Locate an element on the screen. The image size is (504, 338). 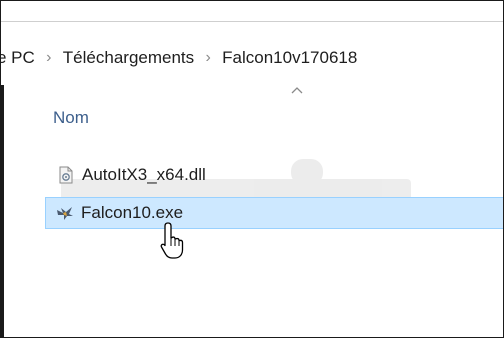
breadcrumb-item-downloads: Téléchargements is located at coordinates (128, 58).